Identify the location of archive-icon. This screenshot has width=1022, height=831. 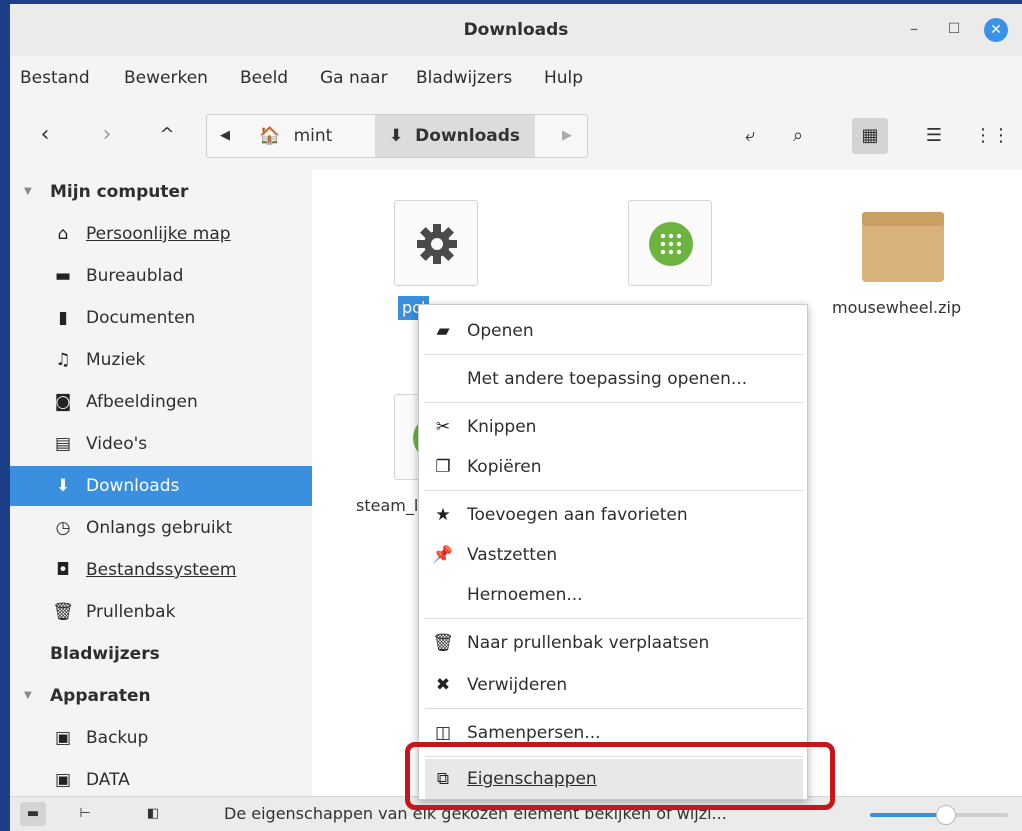
(903, 246).